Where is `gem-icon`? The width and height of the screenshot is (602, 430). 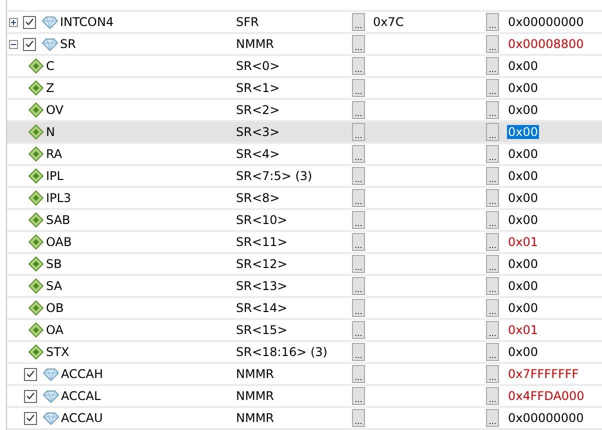
gem-icon is located at coordinates (50, 22).